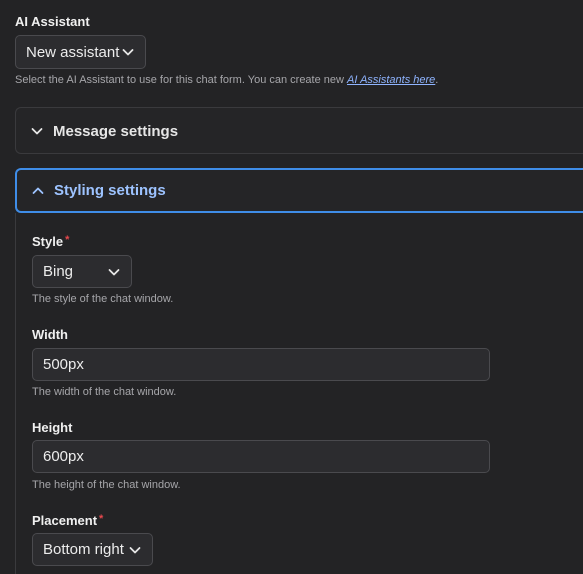 This screenshot has width=583, height=574. I want to click on placement-select: Bottom right, so click(92, 549).